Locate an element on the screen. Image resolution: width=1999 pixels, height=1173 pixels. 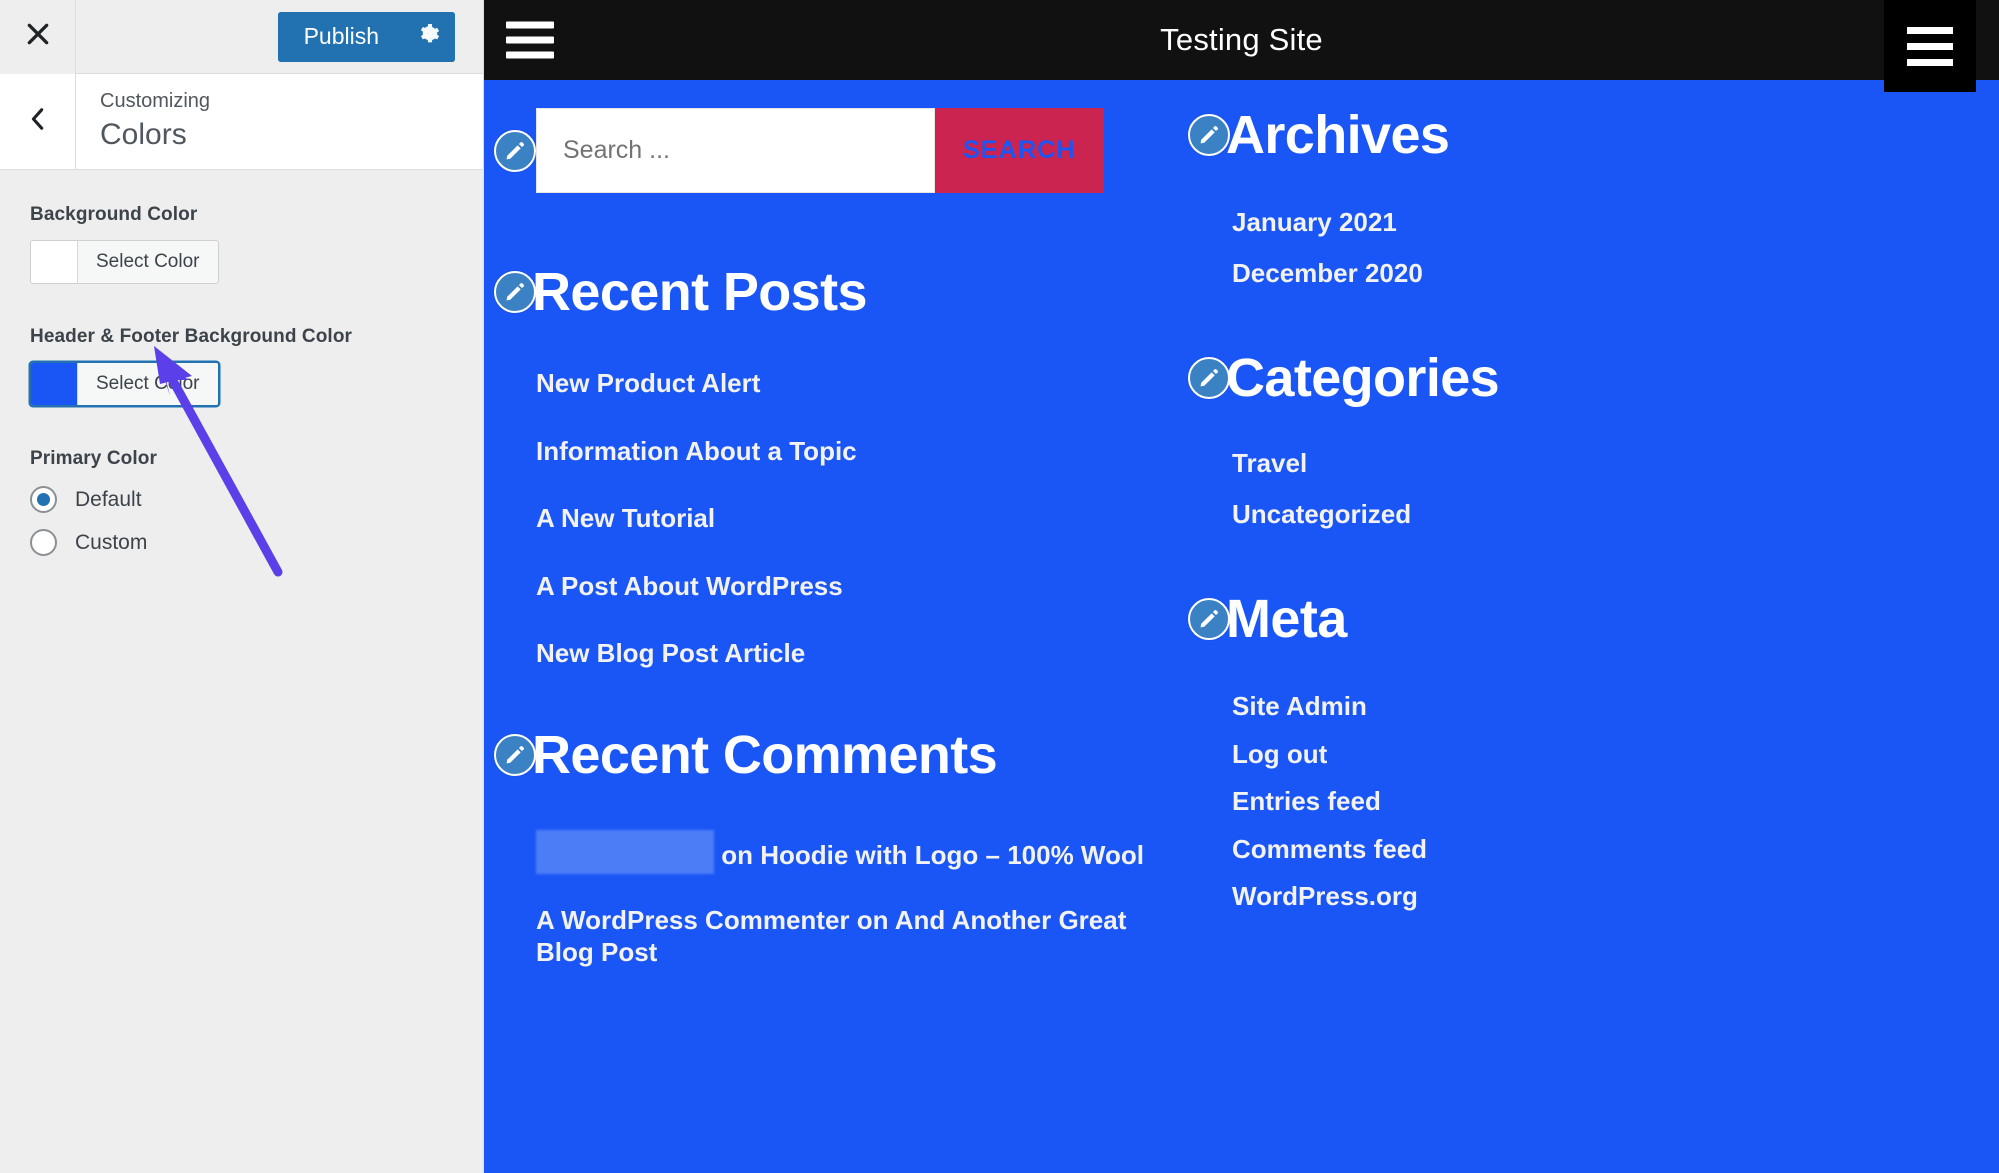
publish-button: Publish is located at coordinates (339, 36).